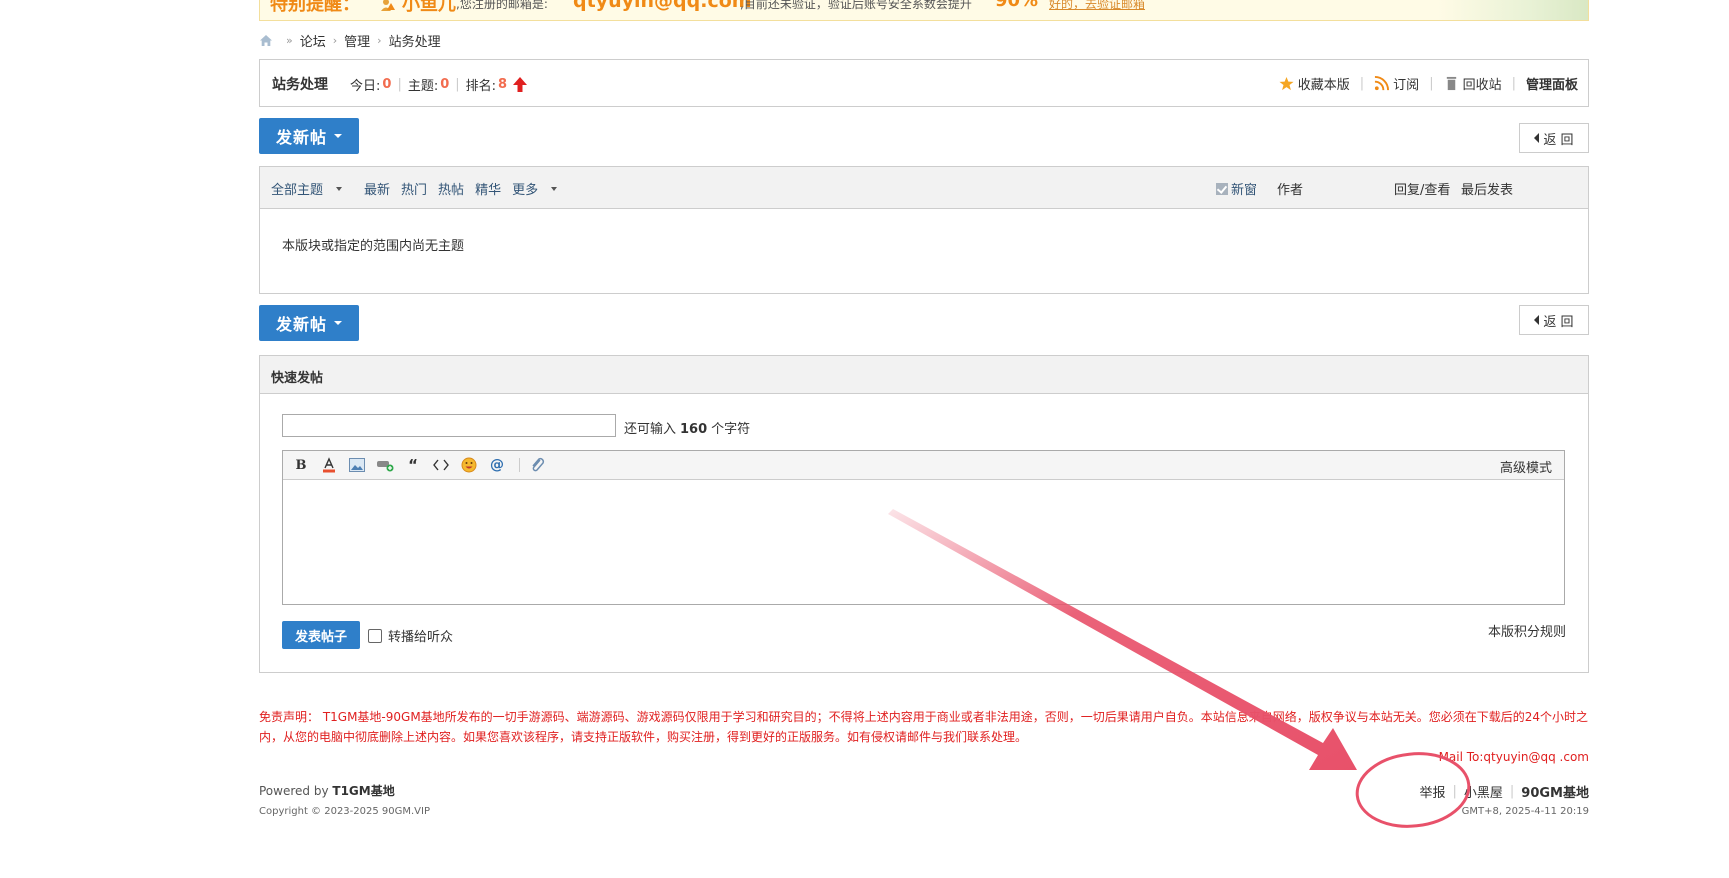  What do you see at coordinates (469, 465) in the screenshot?
I see `smiley-icon` at bounding box center [469, 465].